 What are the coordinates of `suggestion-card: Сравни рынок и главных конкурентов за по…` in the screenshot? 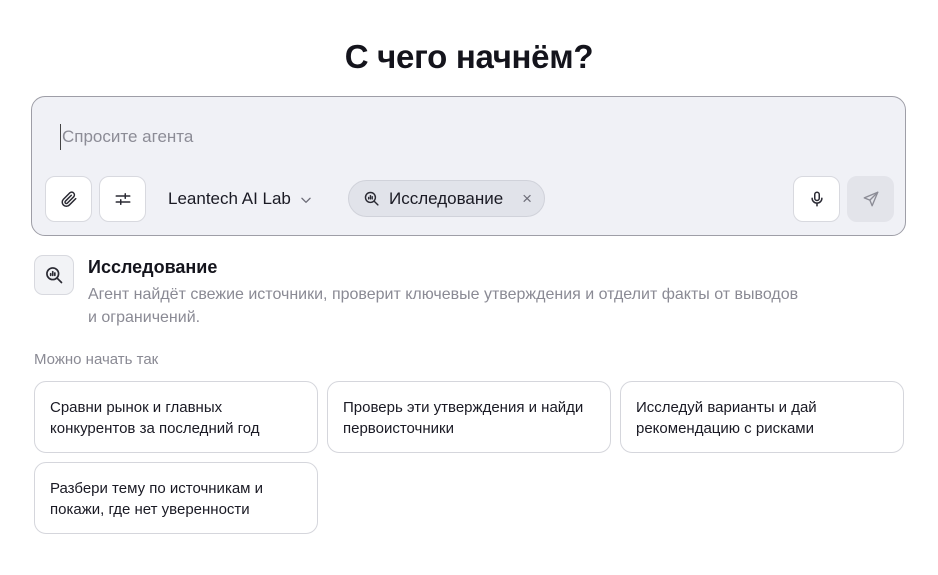 It's located at (176, 417).